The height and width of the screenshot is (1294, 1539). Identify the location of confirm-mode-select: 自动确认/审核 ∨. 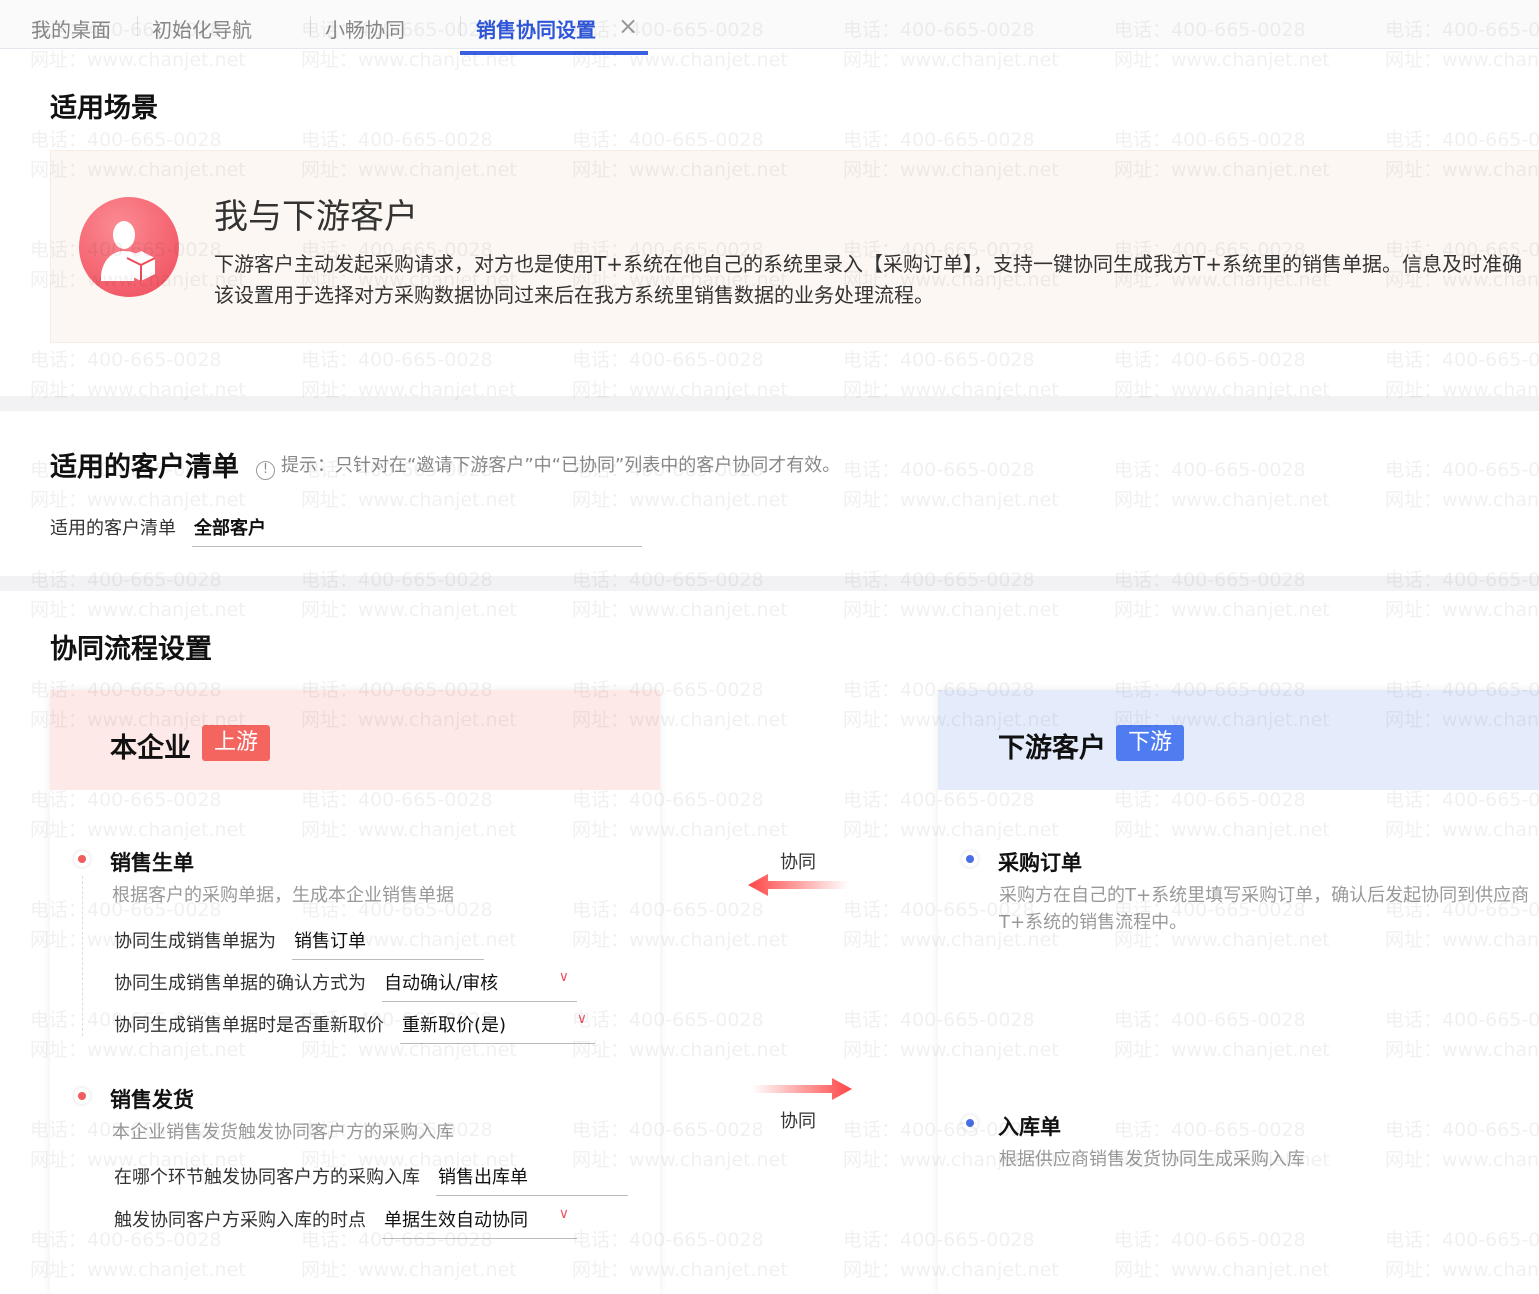
(479, 985).